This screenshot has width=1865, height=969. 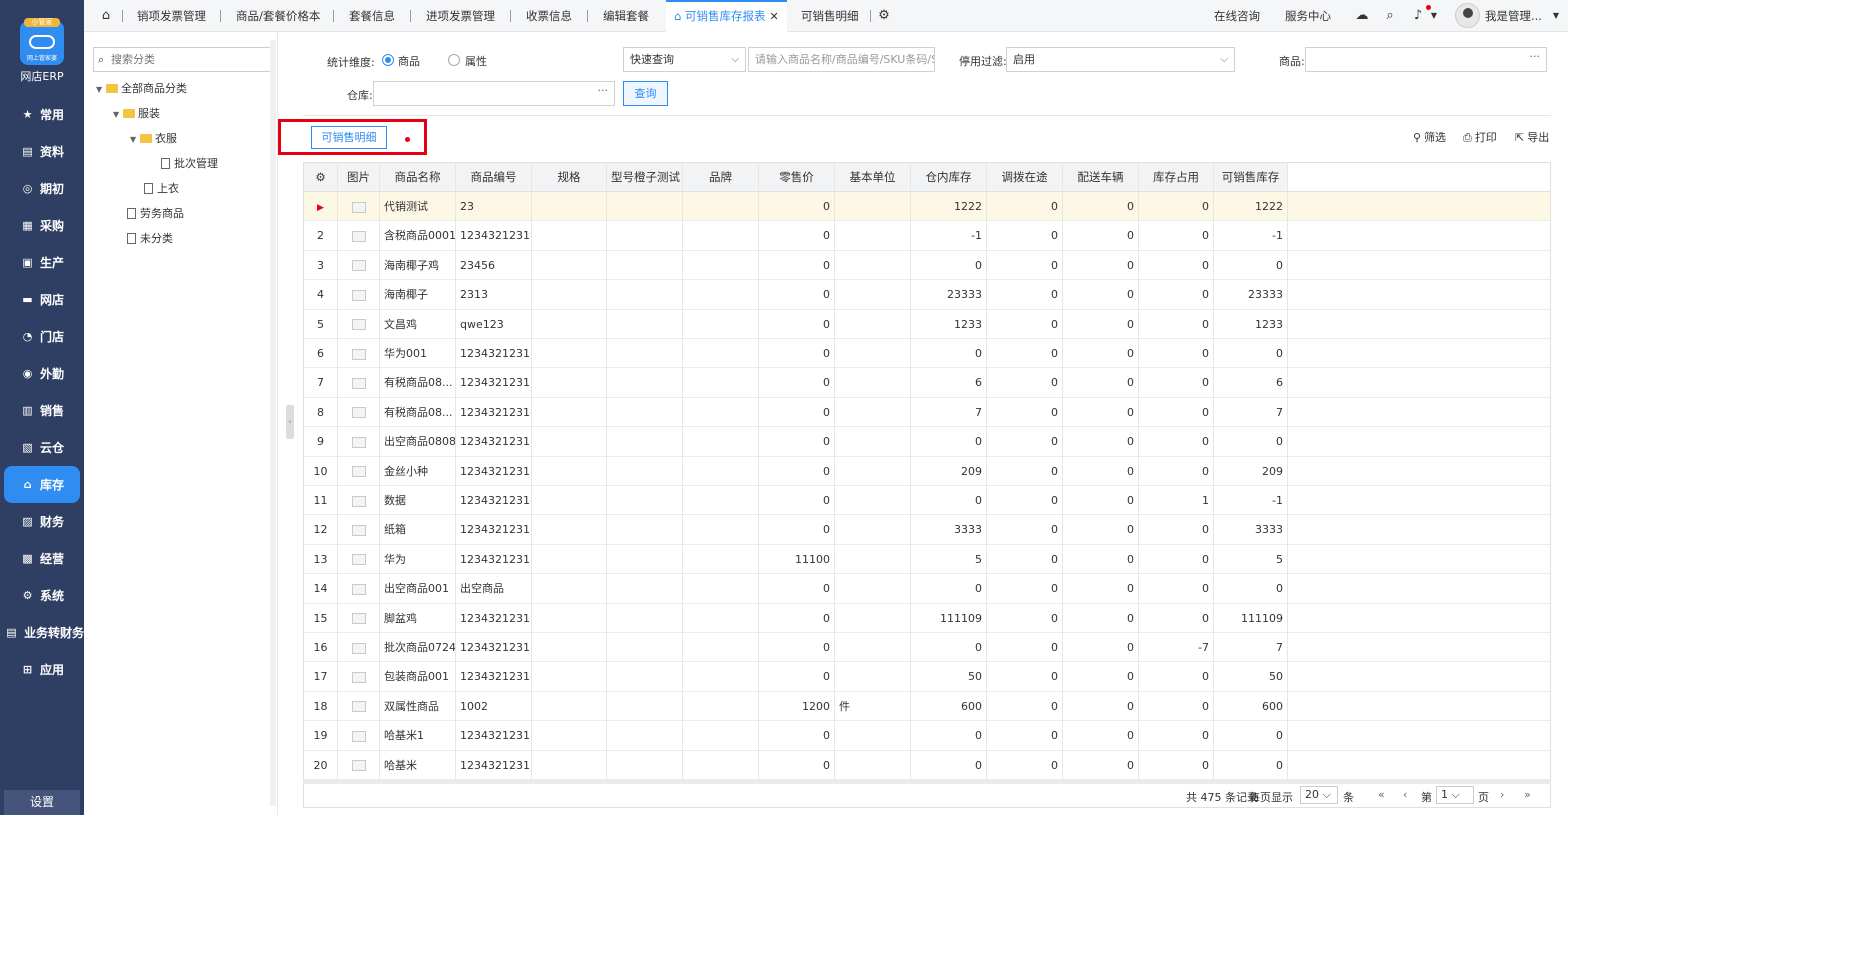 I want to click on tab-output-invoice: 销项发票管理, so click(x=171, y=16).